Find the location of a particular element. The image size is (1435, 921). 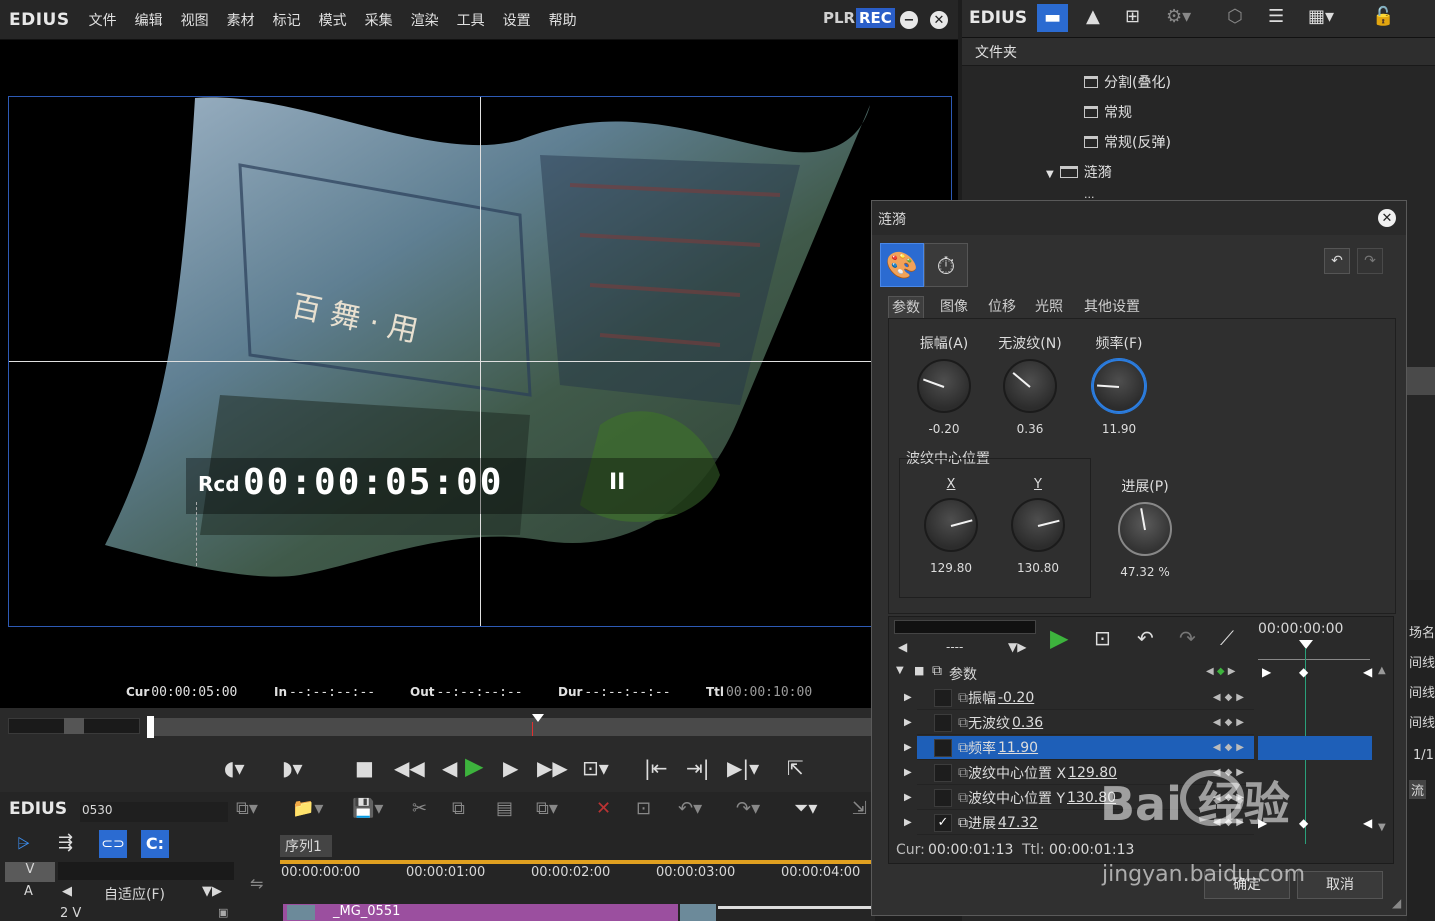

bin-item-dissolve-split: 分割(叠化) is located at coordinates (1127, 82).